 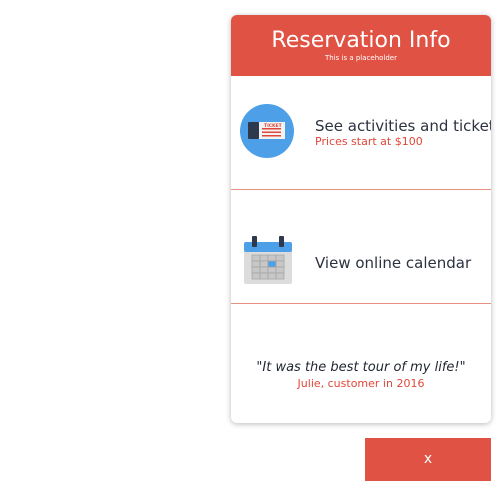 What do you see at coordinates (361, 58) in the screenshot?
I see `panel-subtitle: This is a placeholder` at bounding box center [361, 58].